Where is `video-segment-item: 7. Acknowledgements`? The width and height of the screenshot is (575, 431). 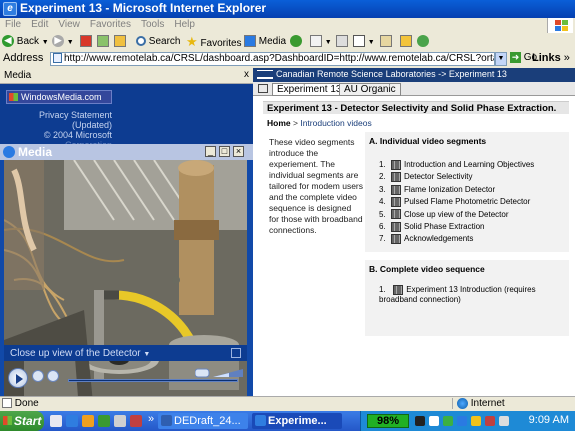 video-segment-item: 7. Acknowledgements is located at coordinates (456, 239).